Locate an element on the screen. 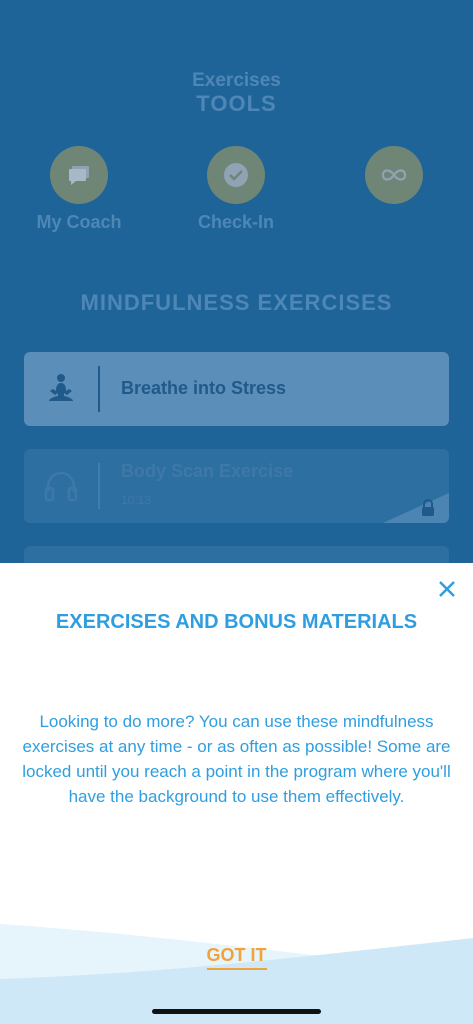 The image size is (473, 1024). tool-label: My Coach is located at coordinates (79, 222).